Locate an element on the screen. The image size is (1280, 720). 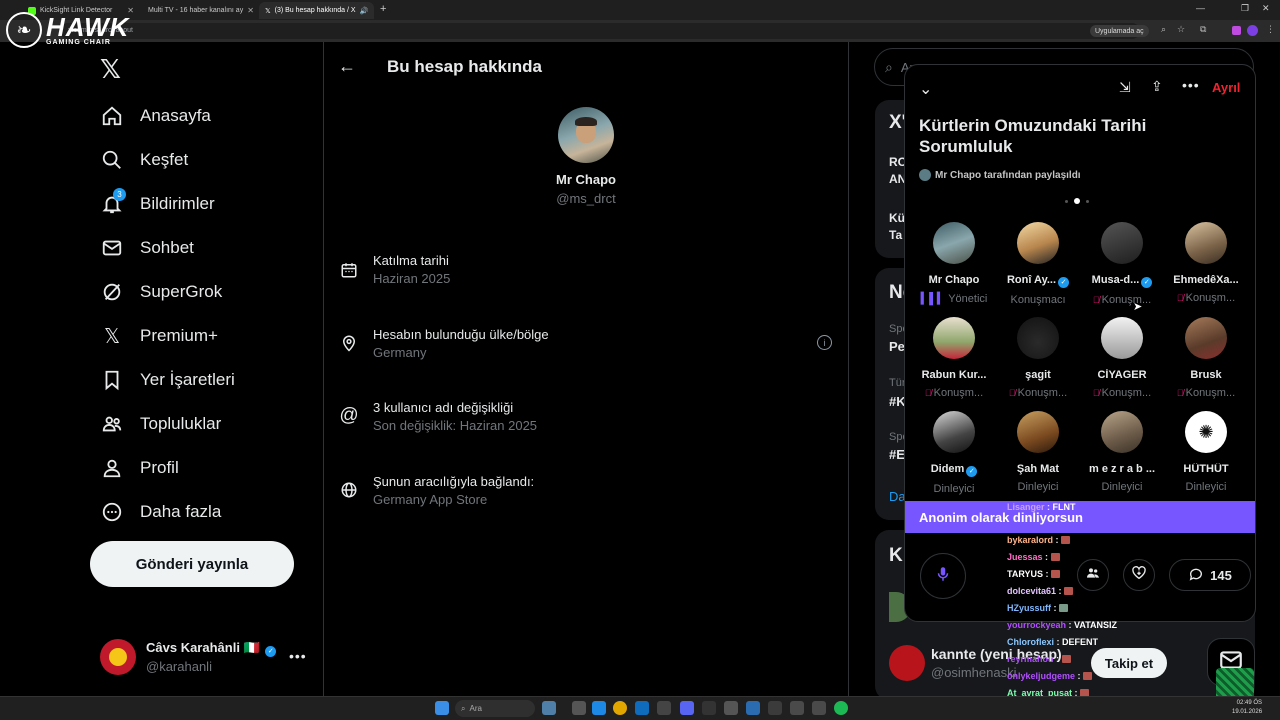
account-avatar is located at coordinates (118, 657).